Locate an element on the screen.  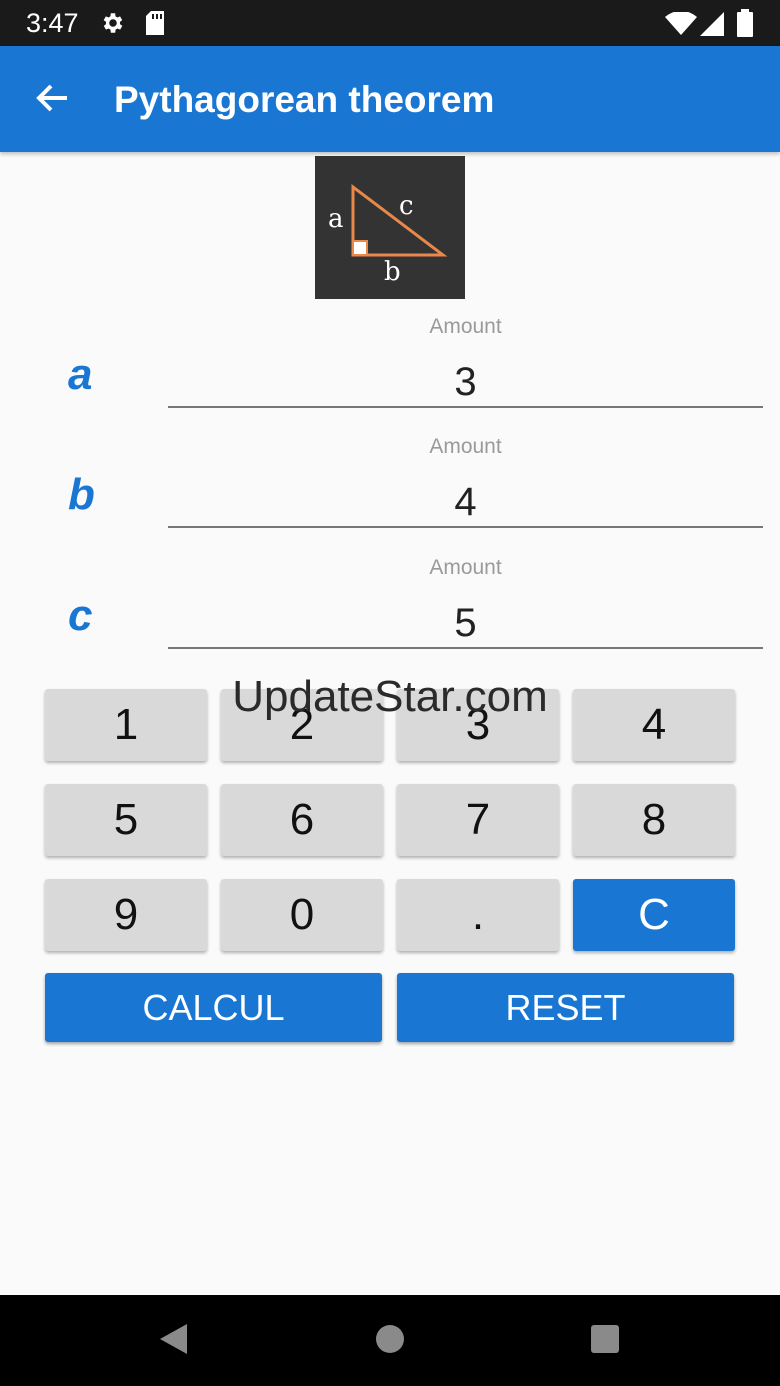
status-time: 3:47 is located at coordinates (52, 23).